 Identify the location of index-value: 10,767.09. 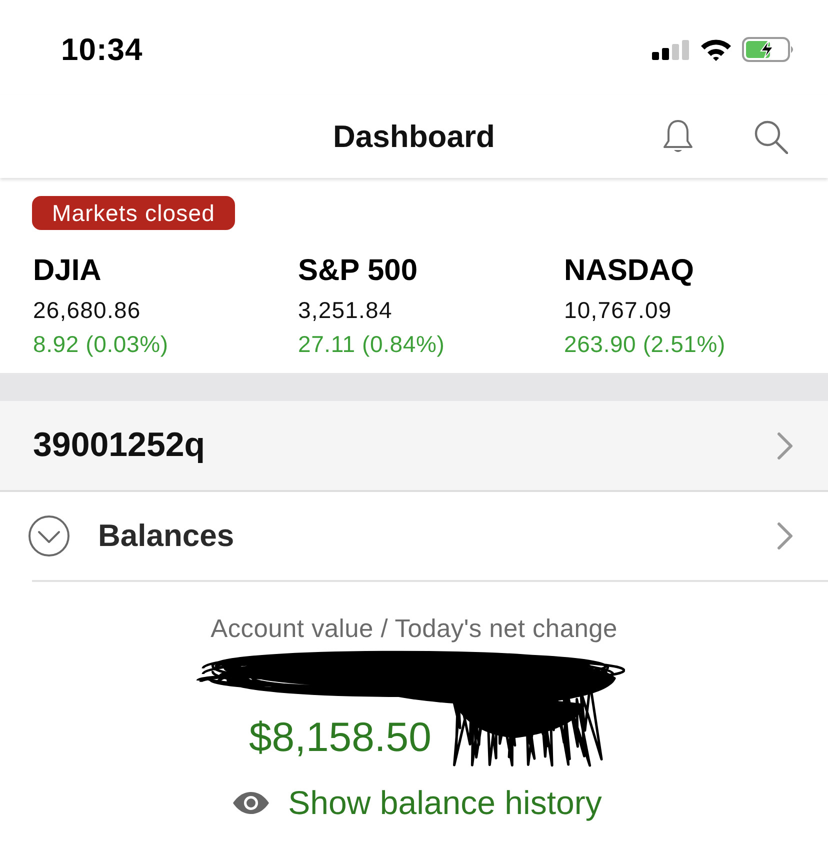
(618, 310).